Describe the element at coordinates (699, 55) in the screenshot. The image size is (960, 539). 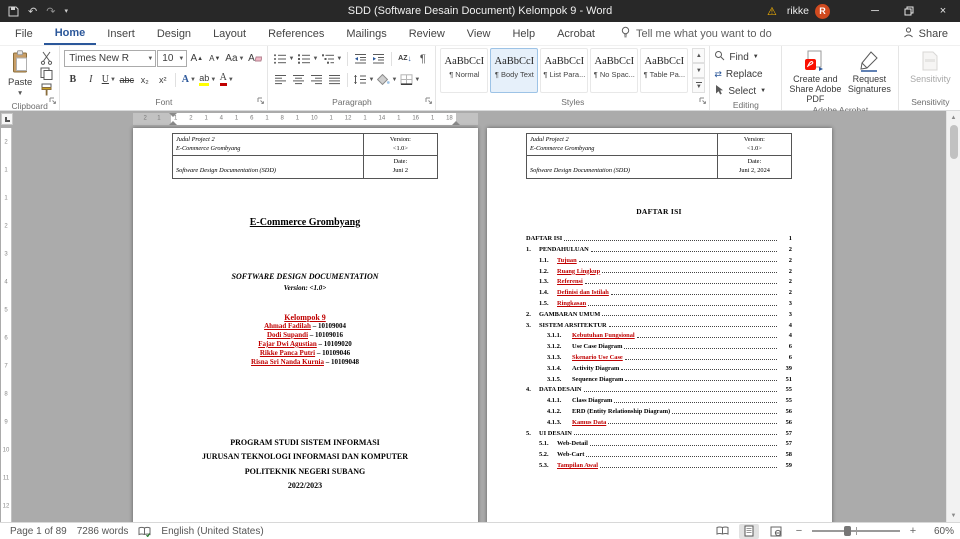
I see `styles-scroll-up-button: ▲` at that location.